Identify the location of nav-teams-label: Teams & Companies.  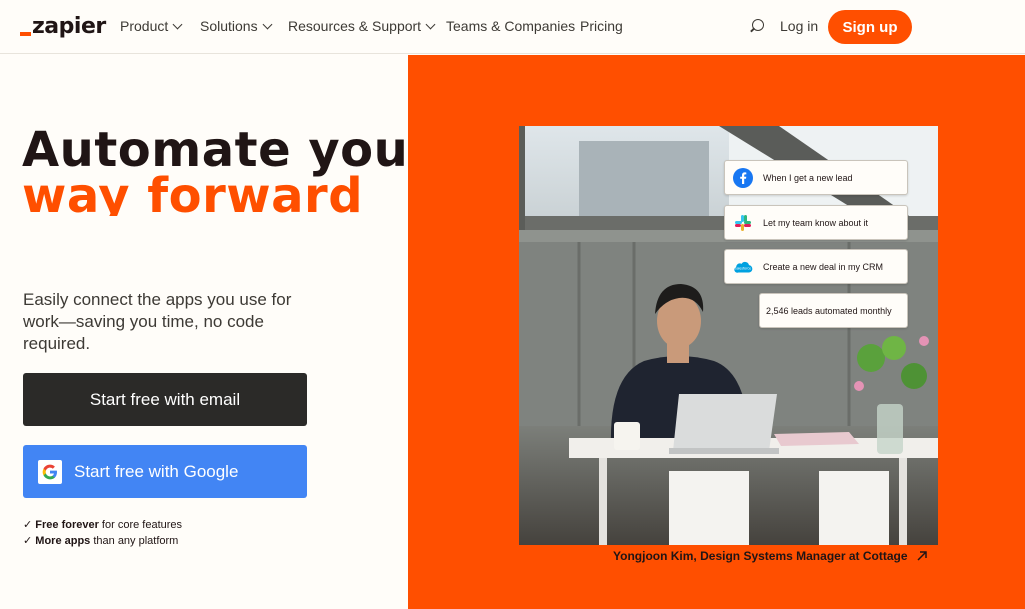
(511, 26).